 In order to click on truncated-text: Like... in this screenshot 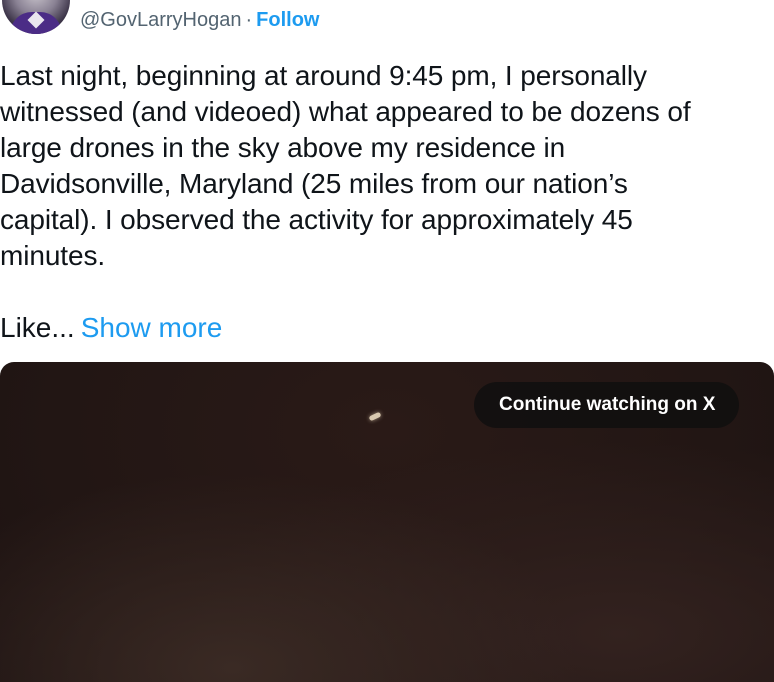, I will do `click(37, 327)`.